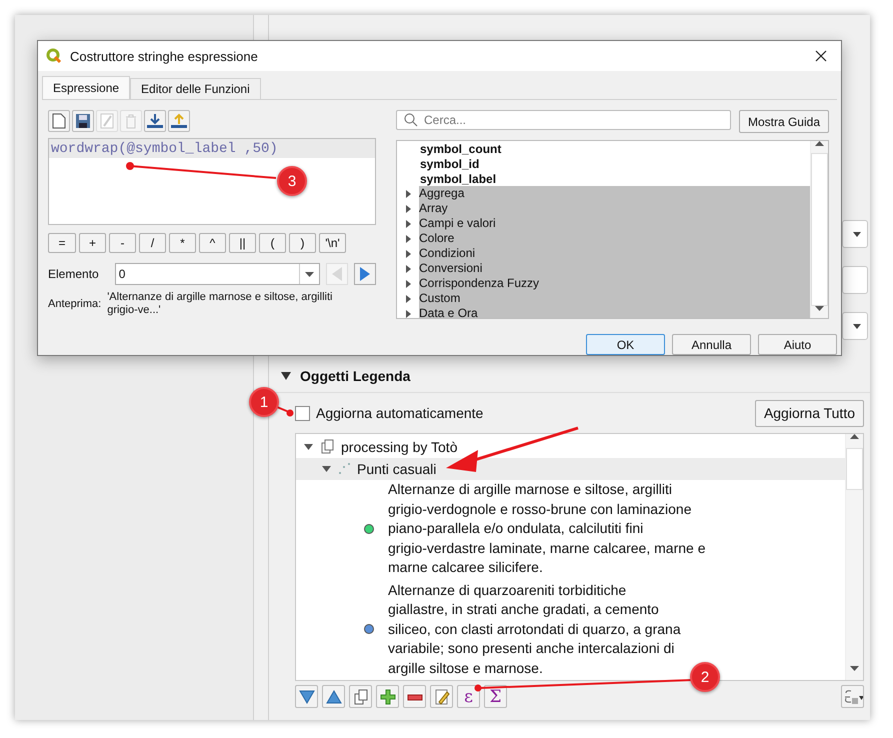 This screenshot has width=893, height=738. What do you see at coordinates (614, 312) in the screenshot?
I see `function-list-item: Data e Ora` at bounding box center [614, 312].